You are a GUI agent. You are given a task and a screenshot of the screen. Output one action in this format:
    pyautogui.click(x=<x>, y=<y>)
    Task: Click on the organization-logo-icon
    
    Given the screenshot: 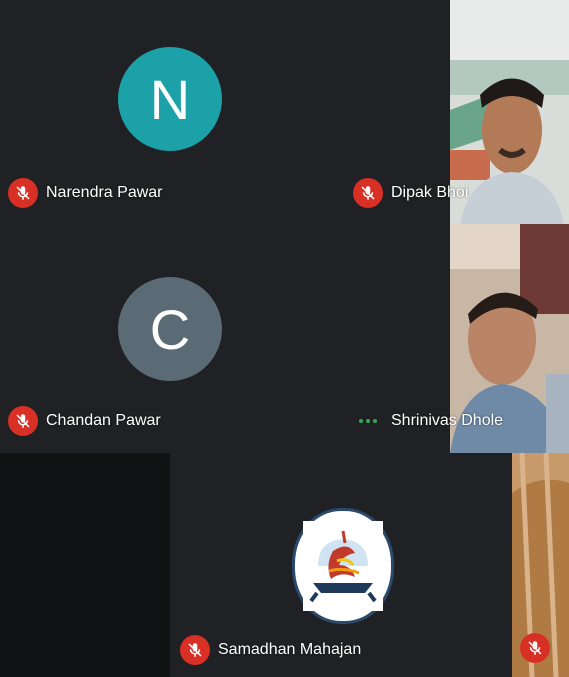 What is the action you would take?
    pyautogui.click(x=343, y=566)
    